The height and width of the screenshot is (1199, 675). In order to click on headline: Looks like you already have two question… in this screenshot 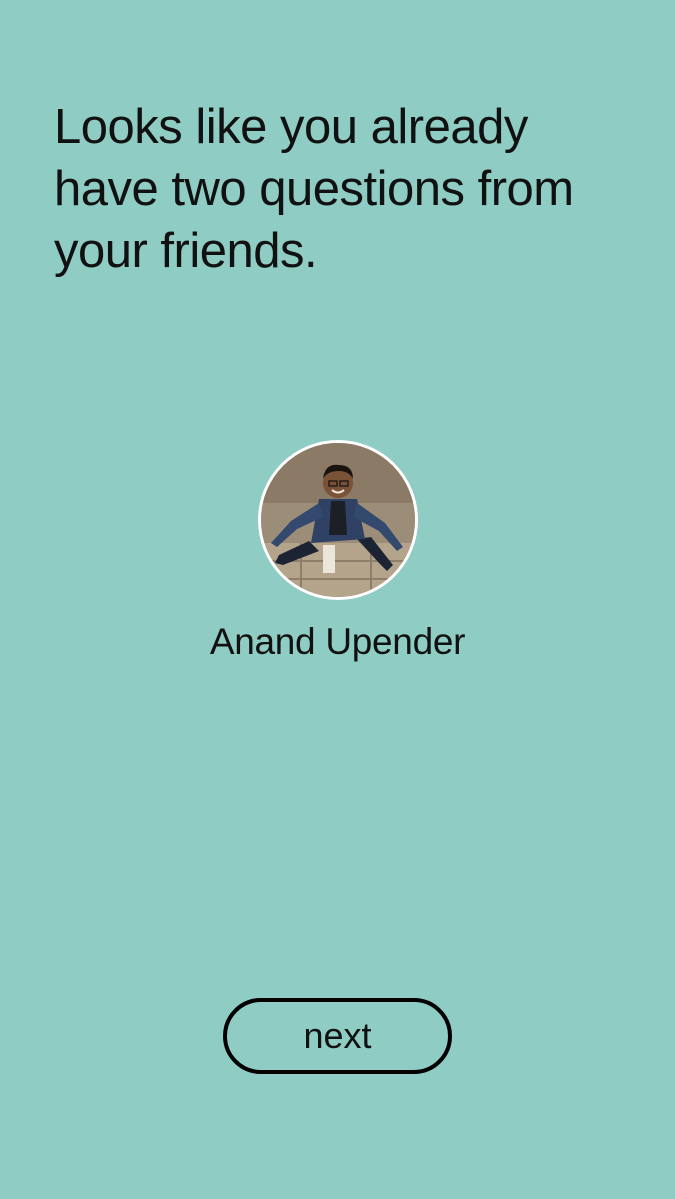, I will do `click(314, 189)`.